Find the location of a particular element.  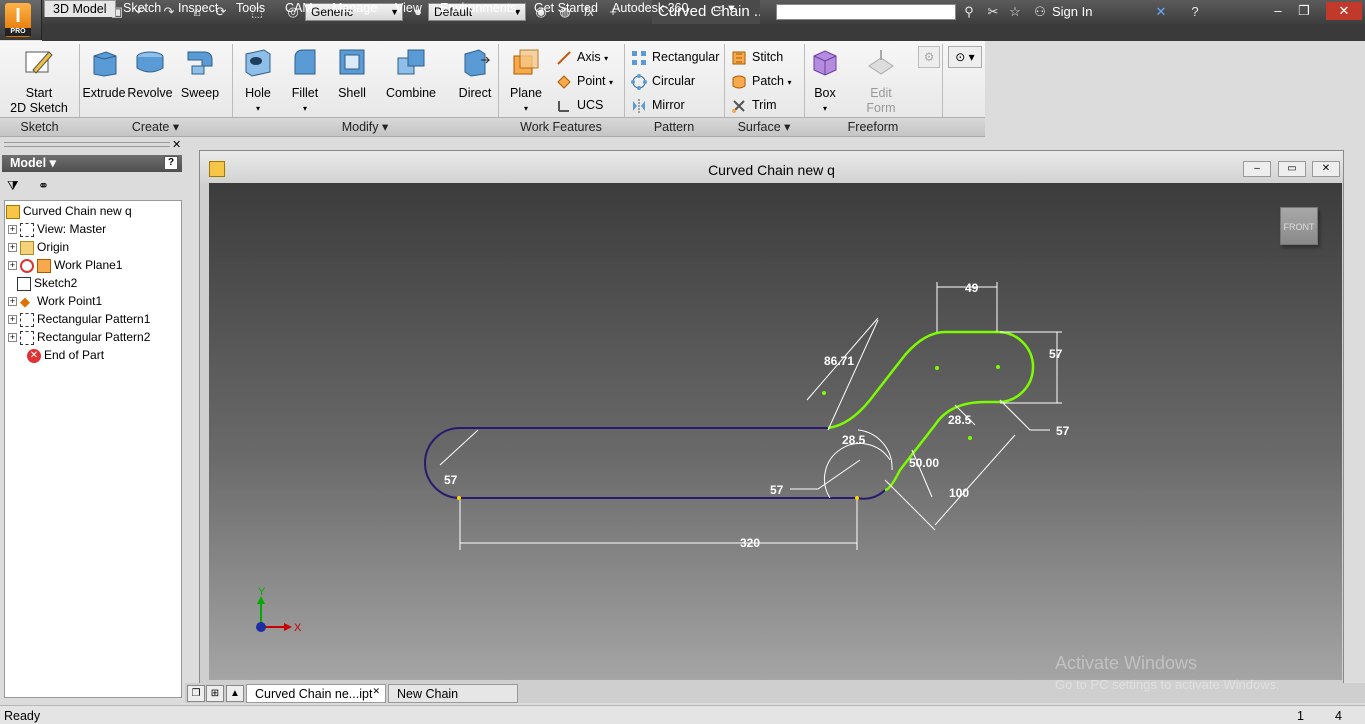

tile-windows-icon: ❐ is located at coordinates (196, 693).